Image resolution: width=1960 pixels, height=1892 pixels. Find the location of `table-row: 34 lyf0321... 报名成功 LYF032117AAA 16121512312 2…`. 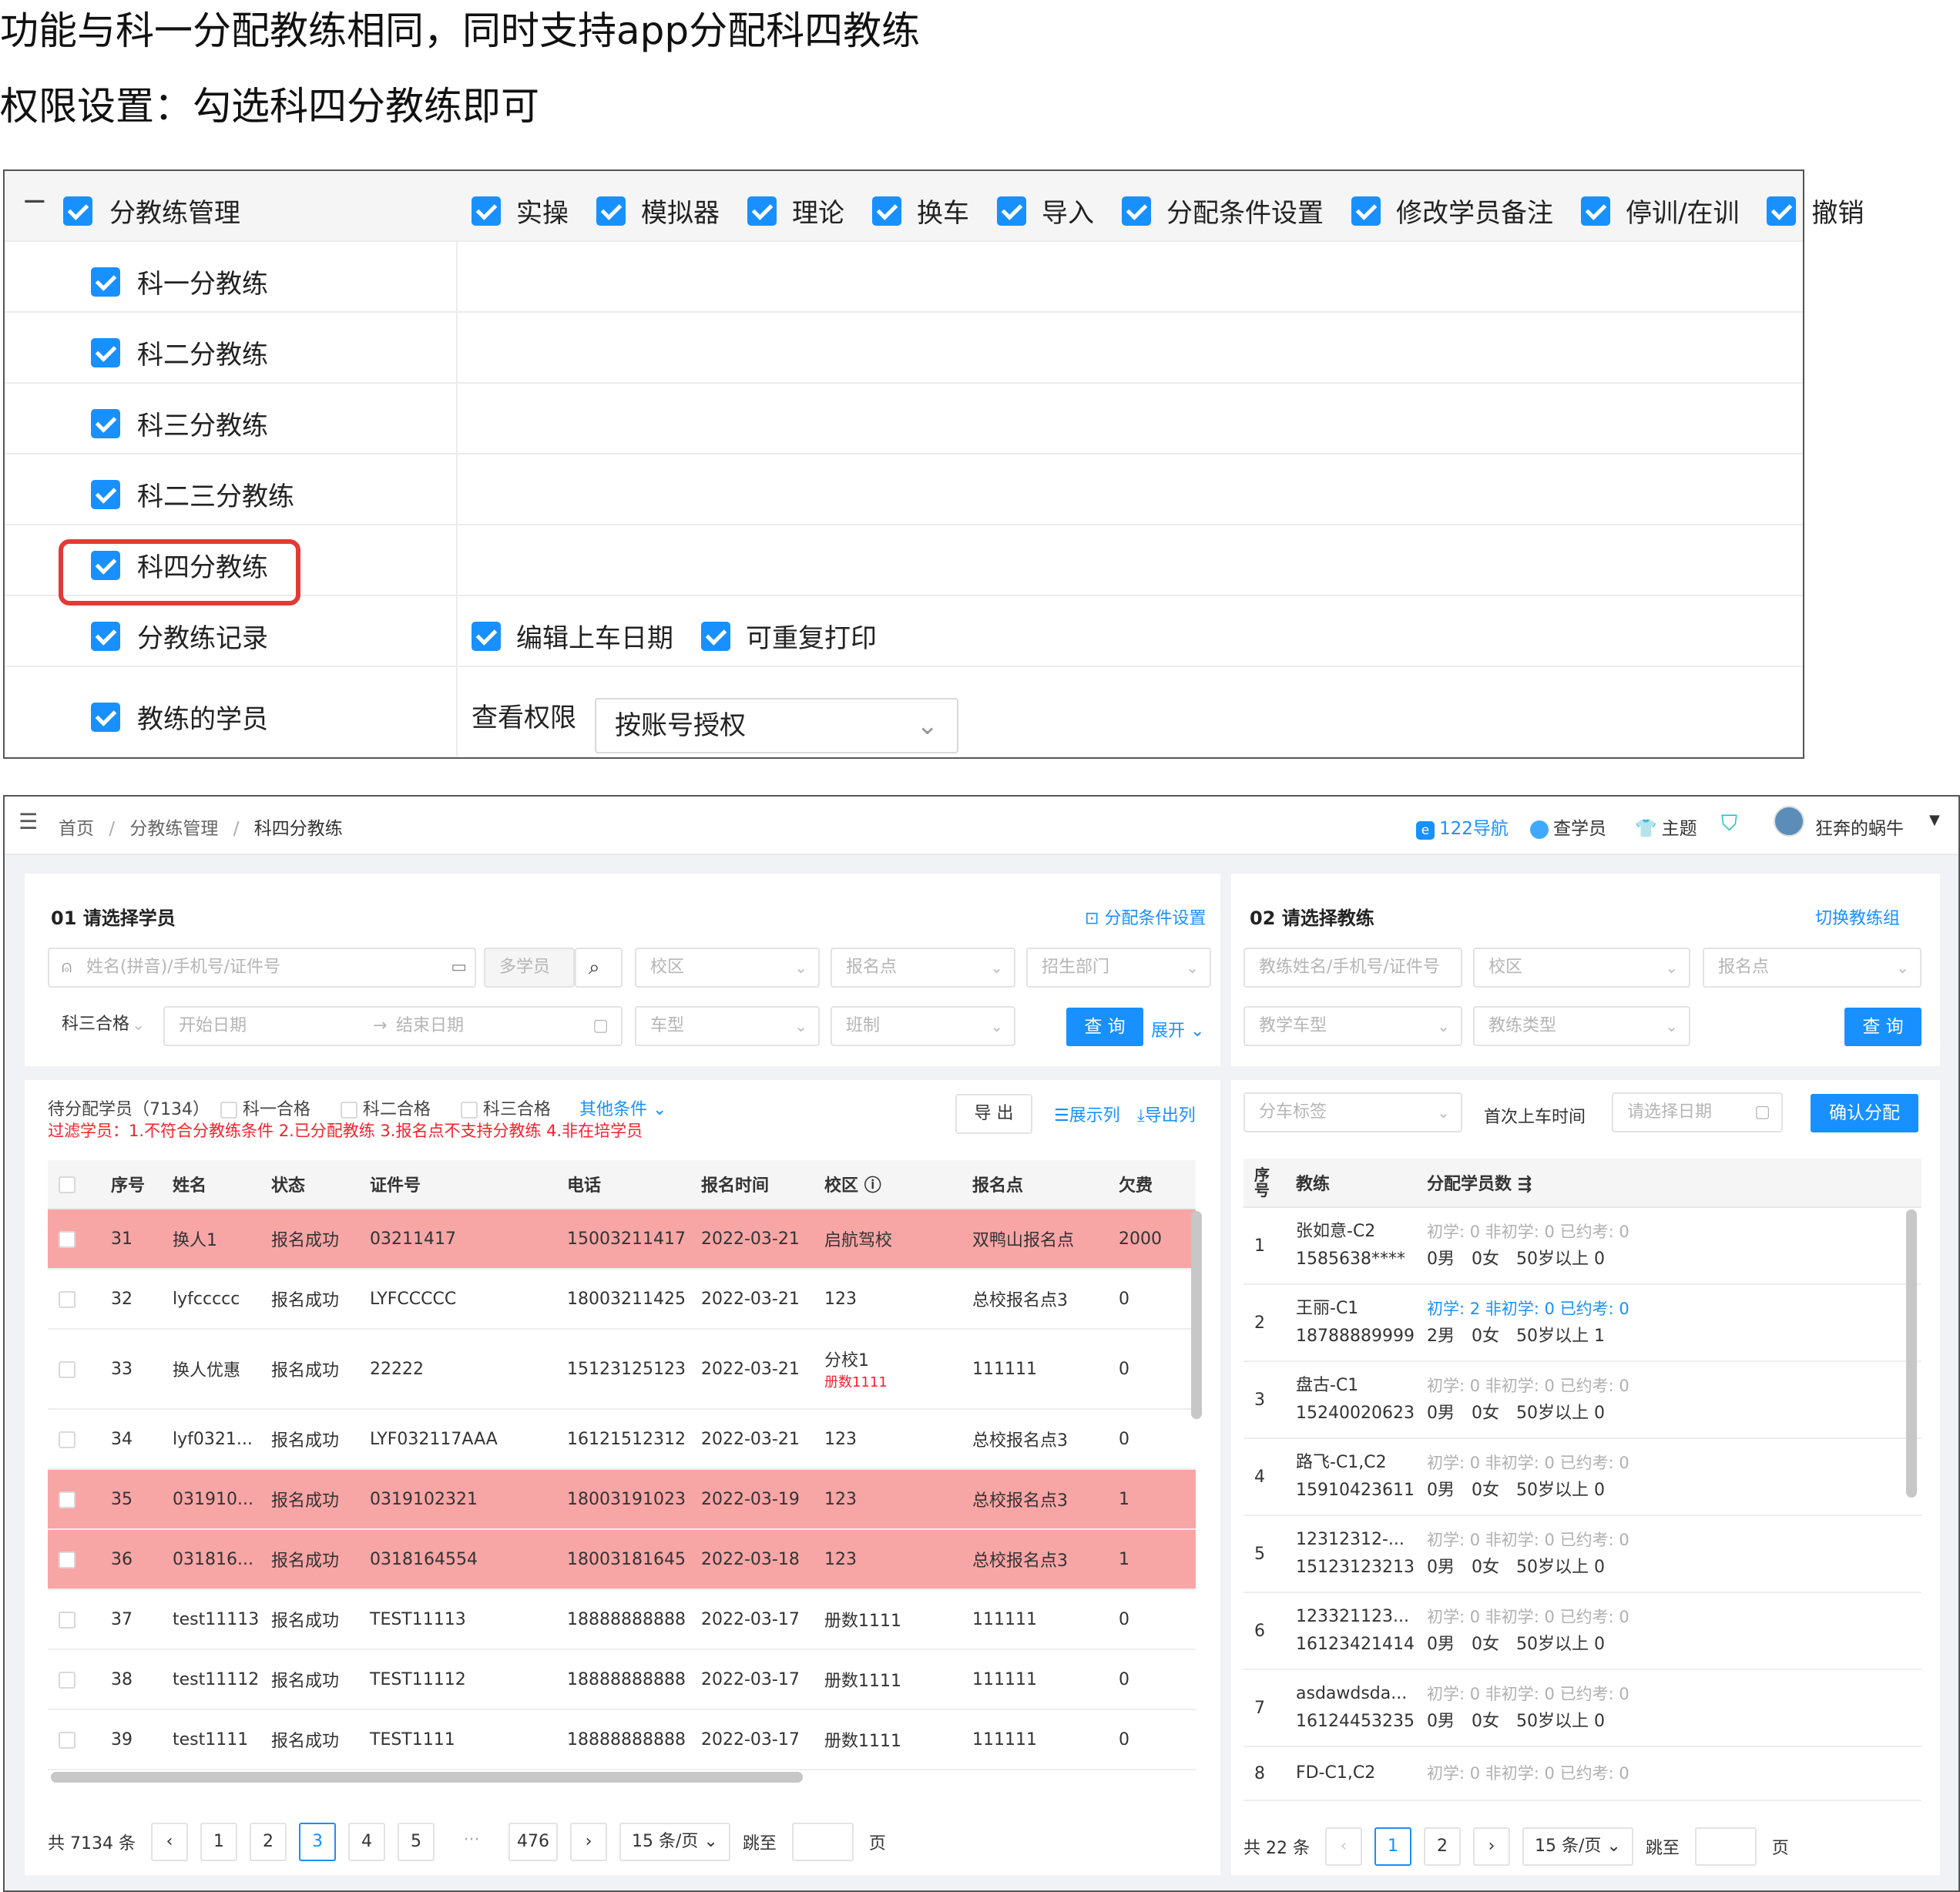

table-row: 34 lyf0321... 报名成功 LYF032117AAA 16121512312 2… is located at coordinates (622, 1439).